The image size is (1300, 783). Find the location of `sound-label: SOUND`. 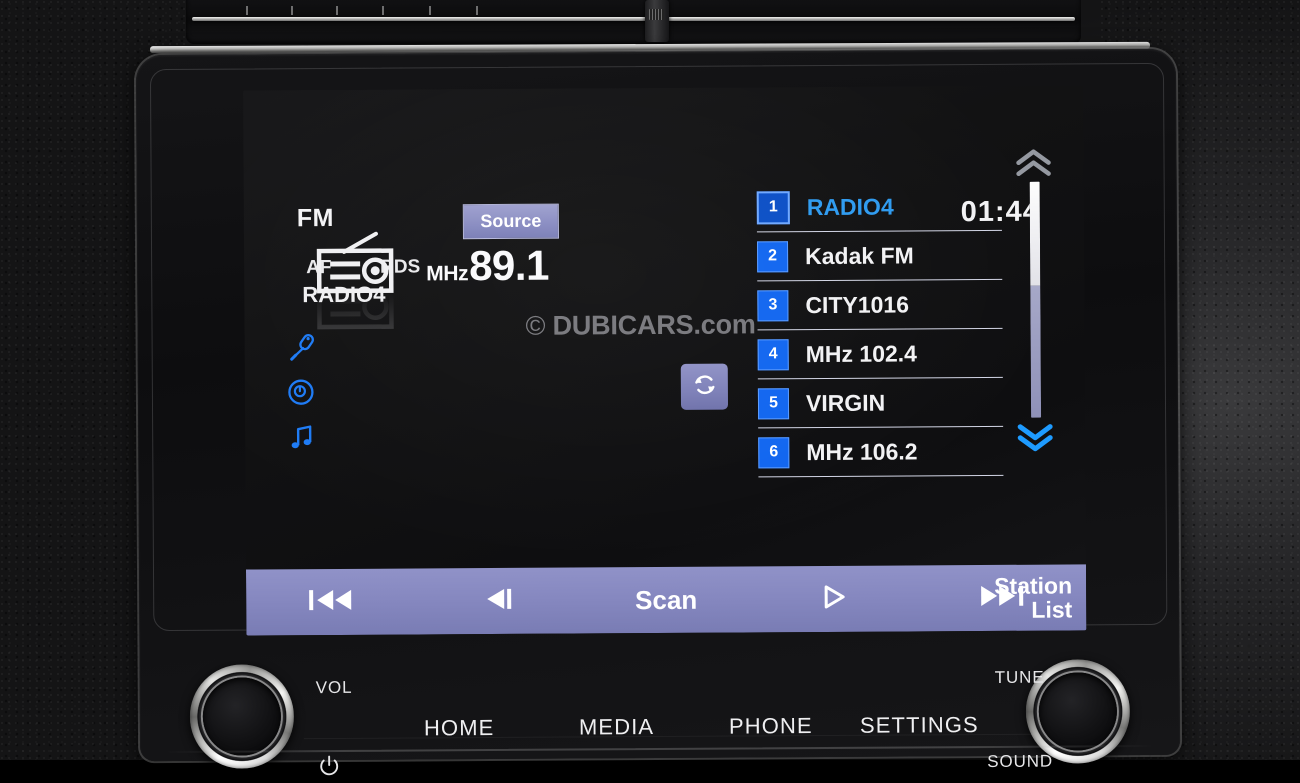

sound-label: SOUND is located at coordinates (1020, 762).